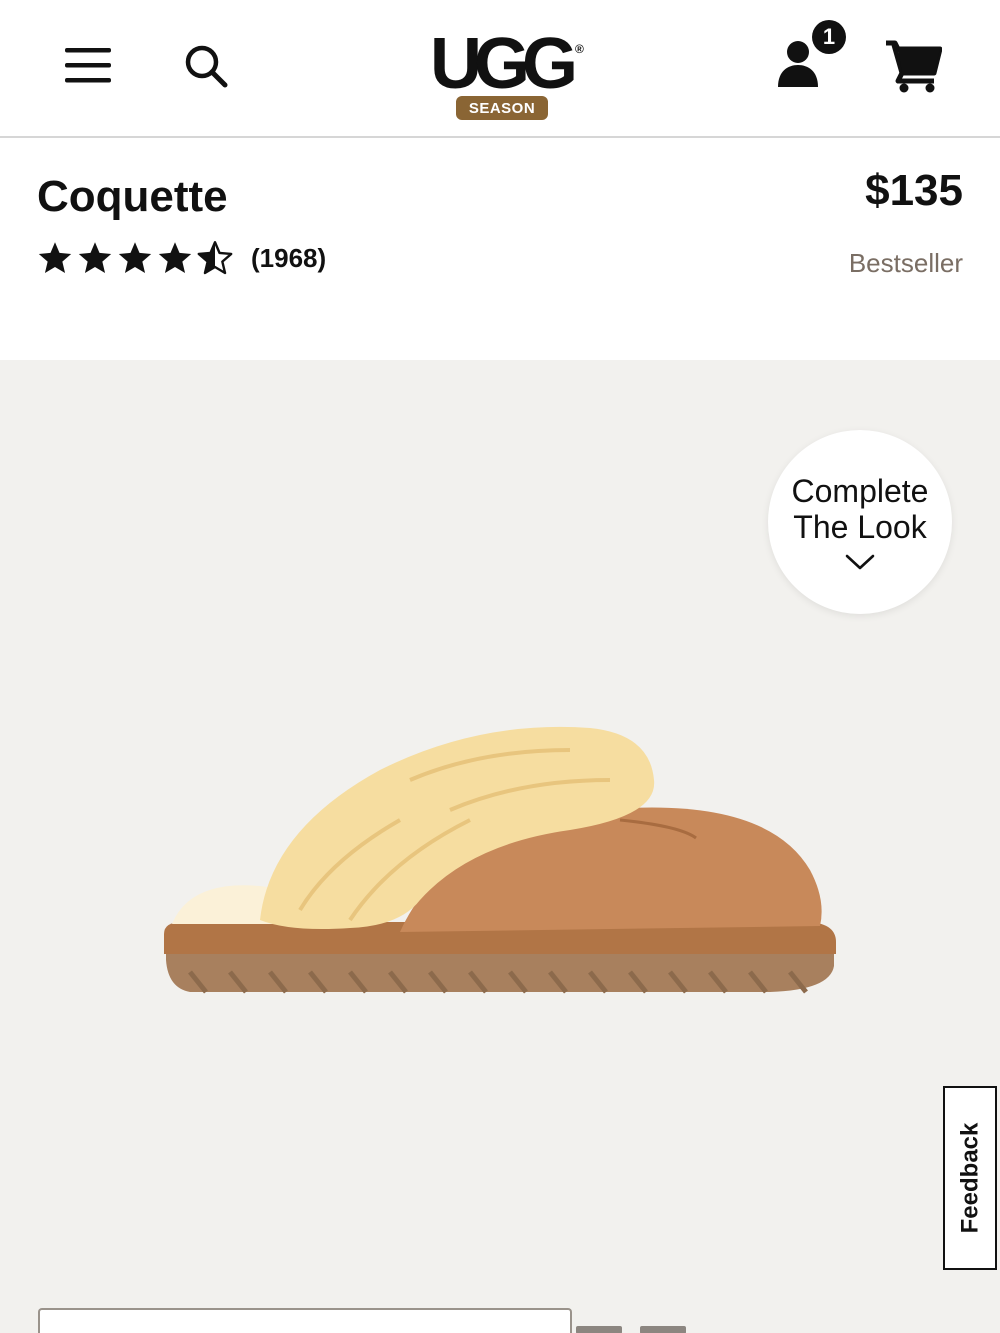 This screenshot has width=1000, height=1333. Describe the element at coordinates (829, 37) in the screenshot. I see `account-notification-badge: 1` at that location.